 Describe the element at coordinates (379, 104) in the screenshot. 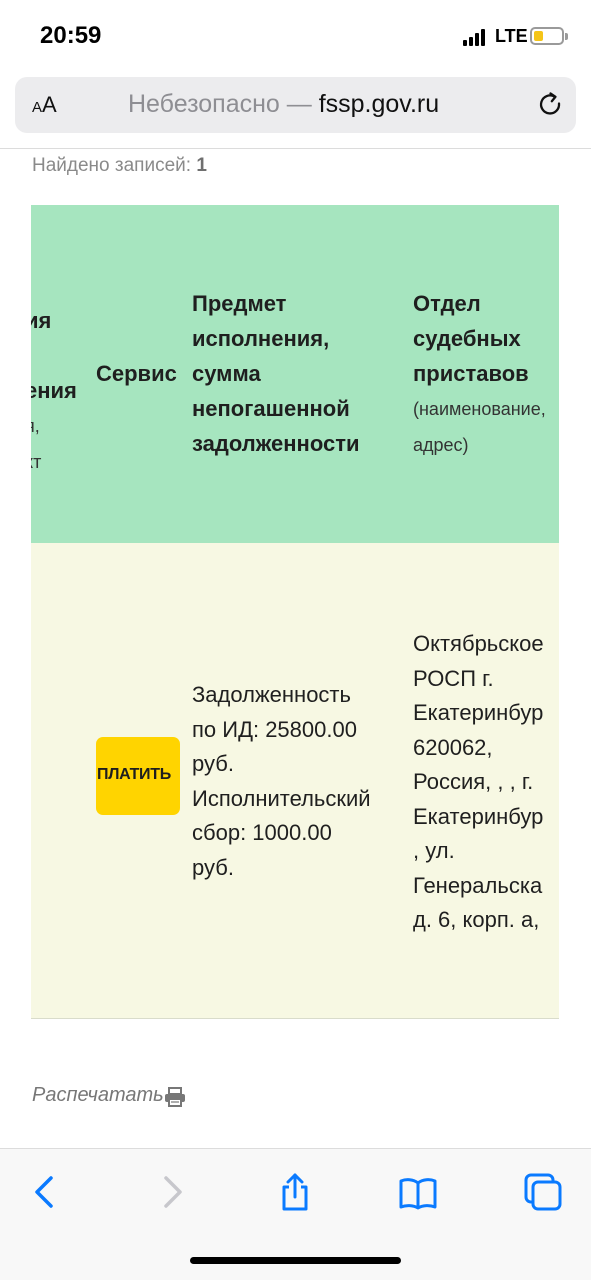

I see `url-host: fssp.gov.ru` at that location.